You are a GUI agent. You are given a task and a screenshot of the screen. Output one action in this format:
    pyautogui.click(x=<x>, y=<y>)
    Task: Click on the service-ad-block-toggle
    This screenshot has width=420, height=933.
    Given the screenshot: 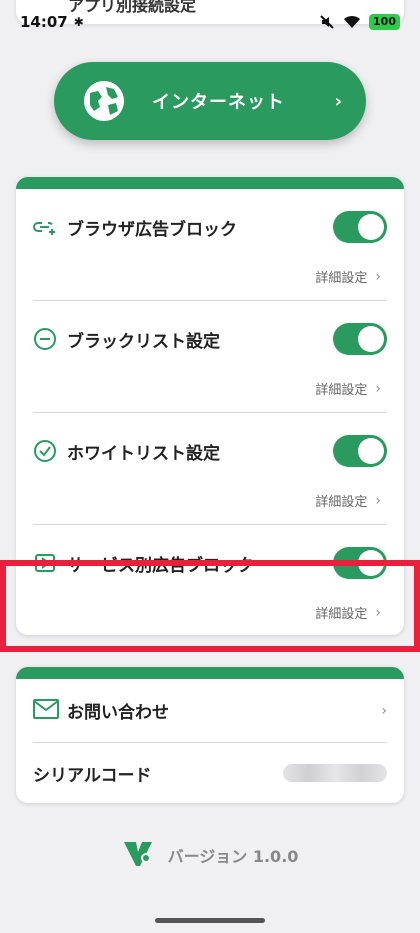 What is the action you would take?
    pyautogui.click(x=360, y=563)
    